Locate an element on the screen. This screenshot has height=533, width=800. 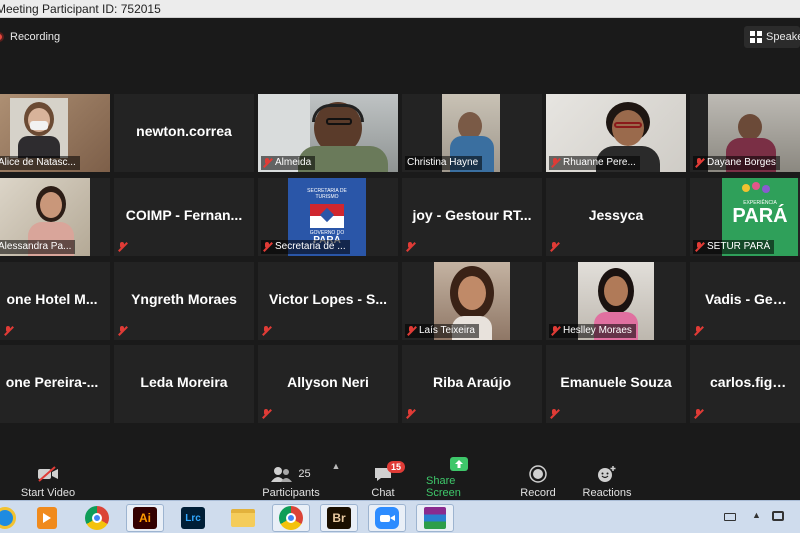
participant-name: Riba Araújo is located at coordinates (472, 382).